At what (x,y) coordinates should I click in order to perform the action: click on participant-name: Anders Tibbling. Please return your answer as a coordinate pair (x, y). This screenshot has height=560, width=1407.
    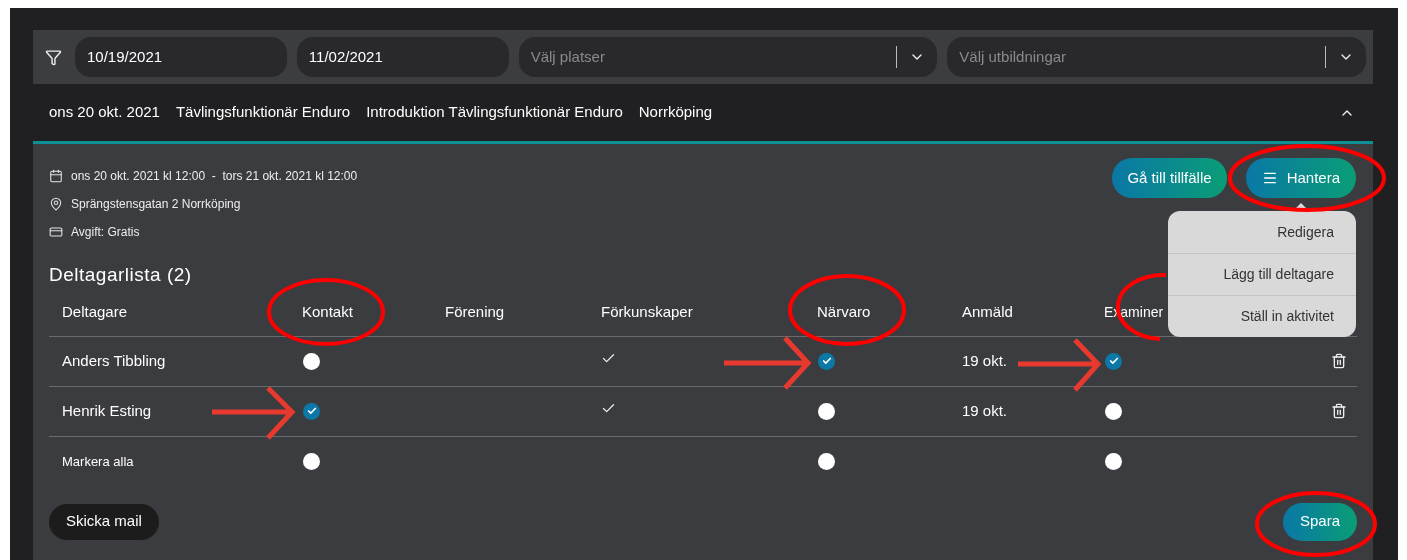
    Looking at the image, I should click on (114, 360).